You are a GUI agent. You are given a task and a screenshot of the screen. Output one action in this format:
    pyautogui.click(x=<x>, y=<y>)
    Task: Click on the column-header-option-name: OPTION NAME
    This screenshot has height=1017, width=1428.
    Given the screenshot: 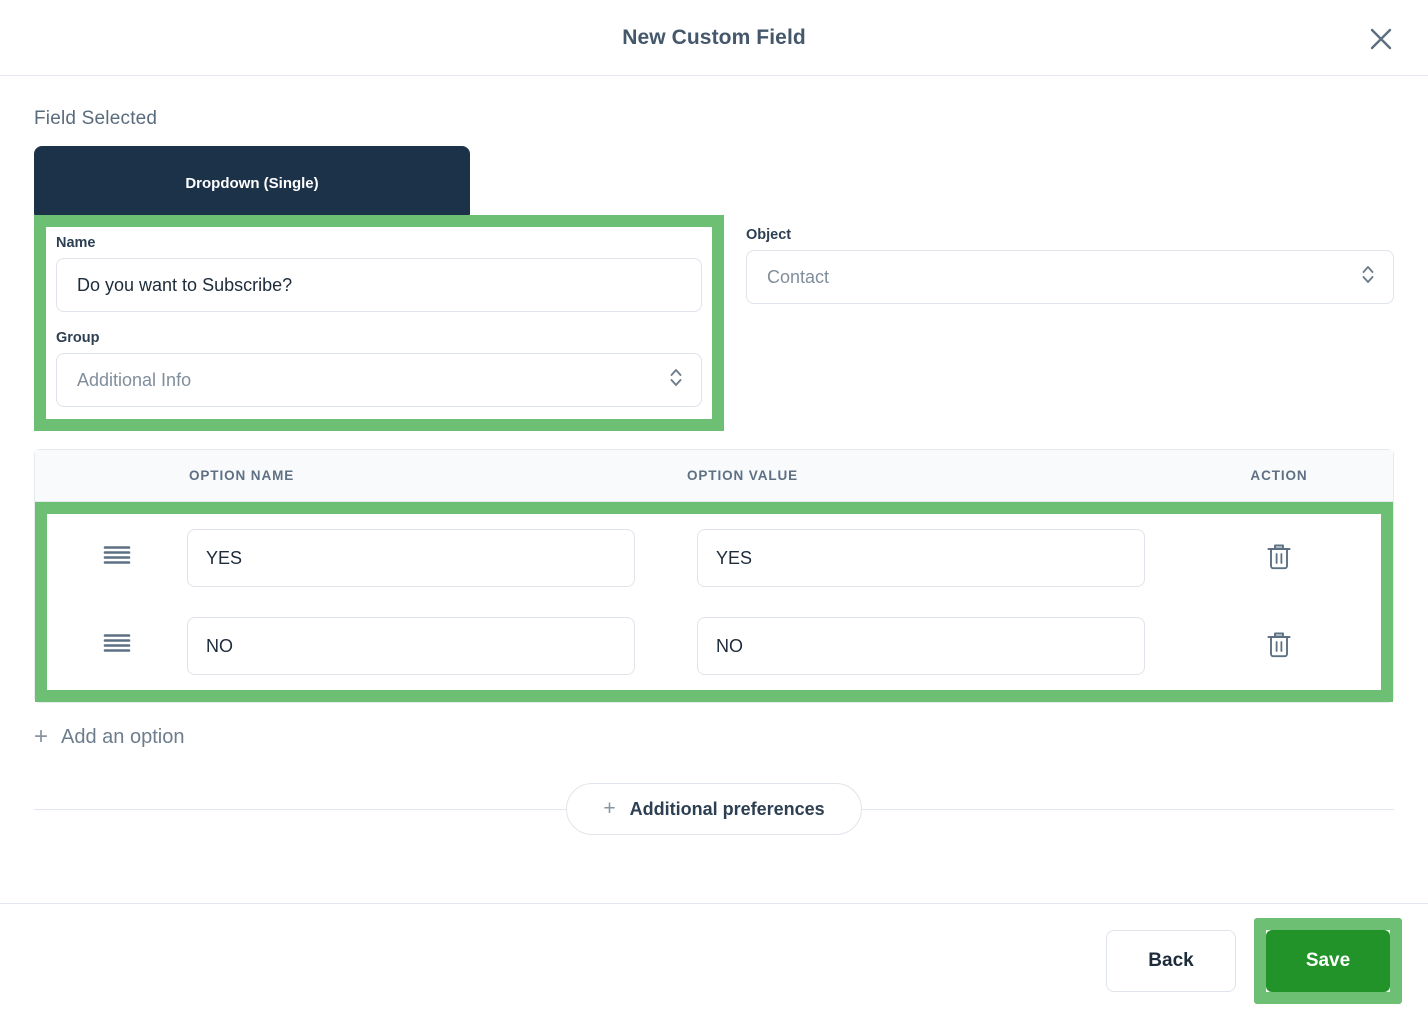 What is the action you would take?
    pyautogui.click(x=242, y=475)
    